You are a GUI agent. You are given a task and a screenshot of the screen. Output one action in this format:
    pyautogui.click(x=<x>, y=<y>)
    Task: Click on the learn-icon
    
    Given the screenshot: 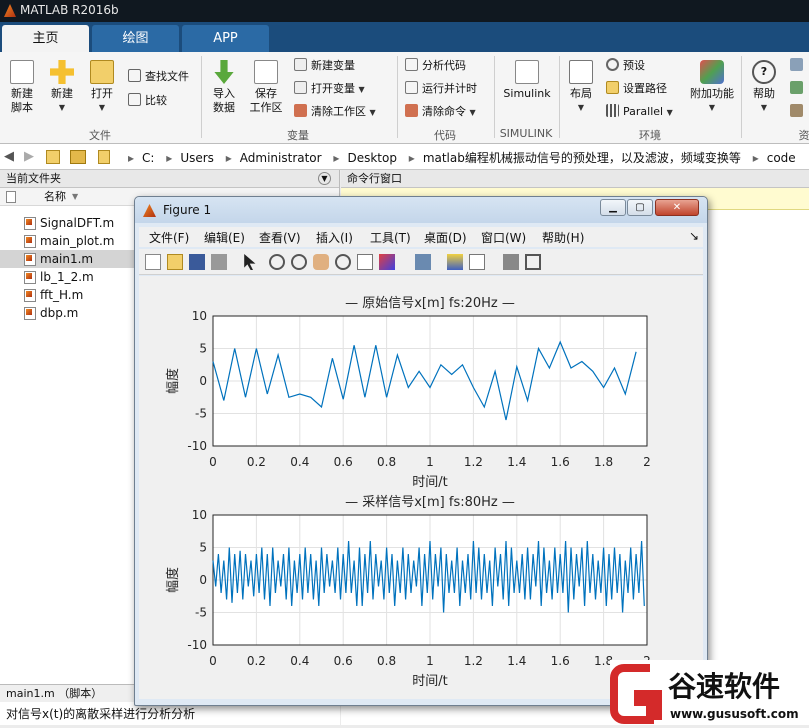 What is the action you would take?
    pyautogui.click(x=796, y=110)
    